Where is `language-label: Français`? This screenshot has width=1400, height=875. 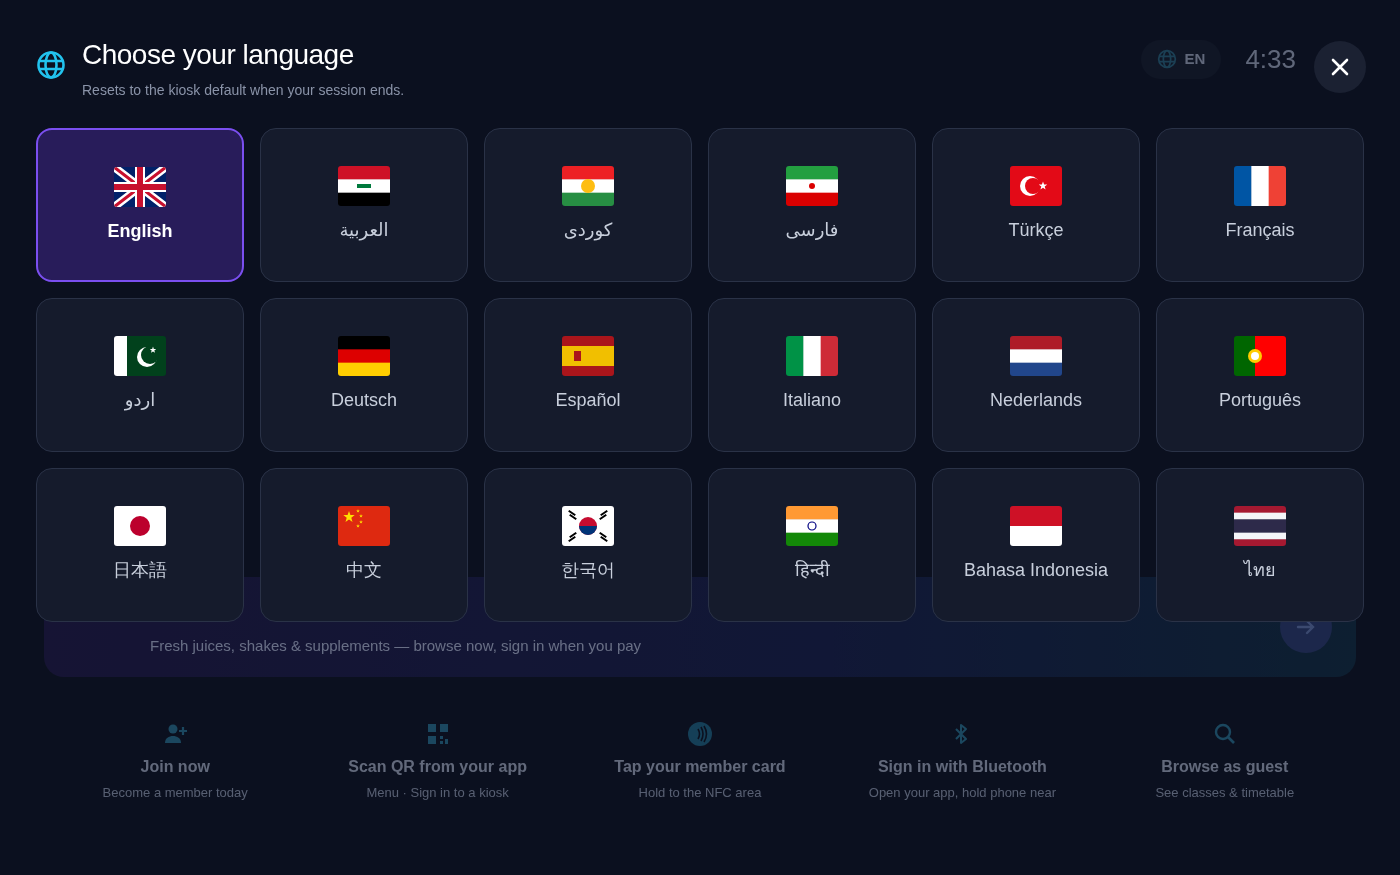
language-label: Français is located at coordinates (1260, 230).